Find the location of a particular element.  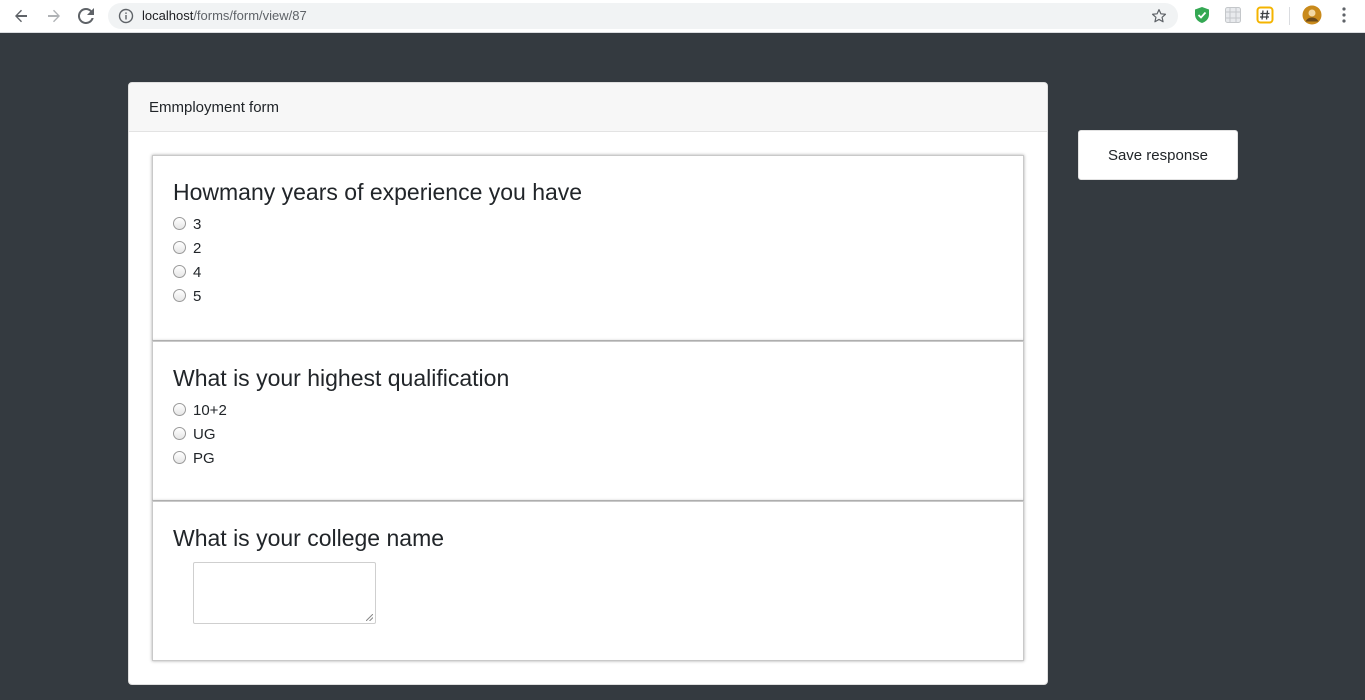

option-label: 5 is located at coordinates (197, 296).